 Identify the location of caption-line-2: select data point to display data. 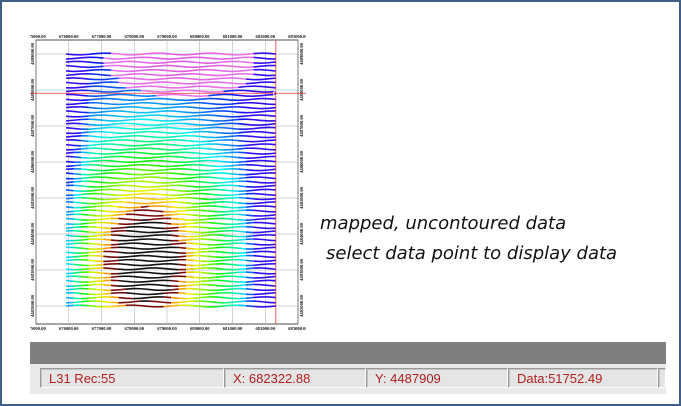
(472, 253).